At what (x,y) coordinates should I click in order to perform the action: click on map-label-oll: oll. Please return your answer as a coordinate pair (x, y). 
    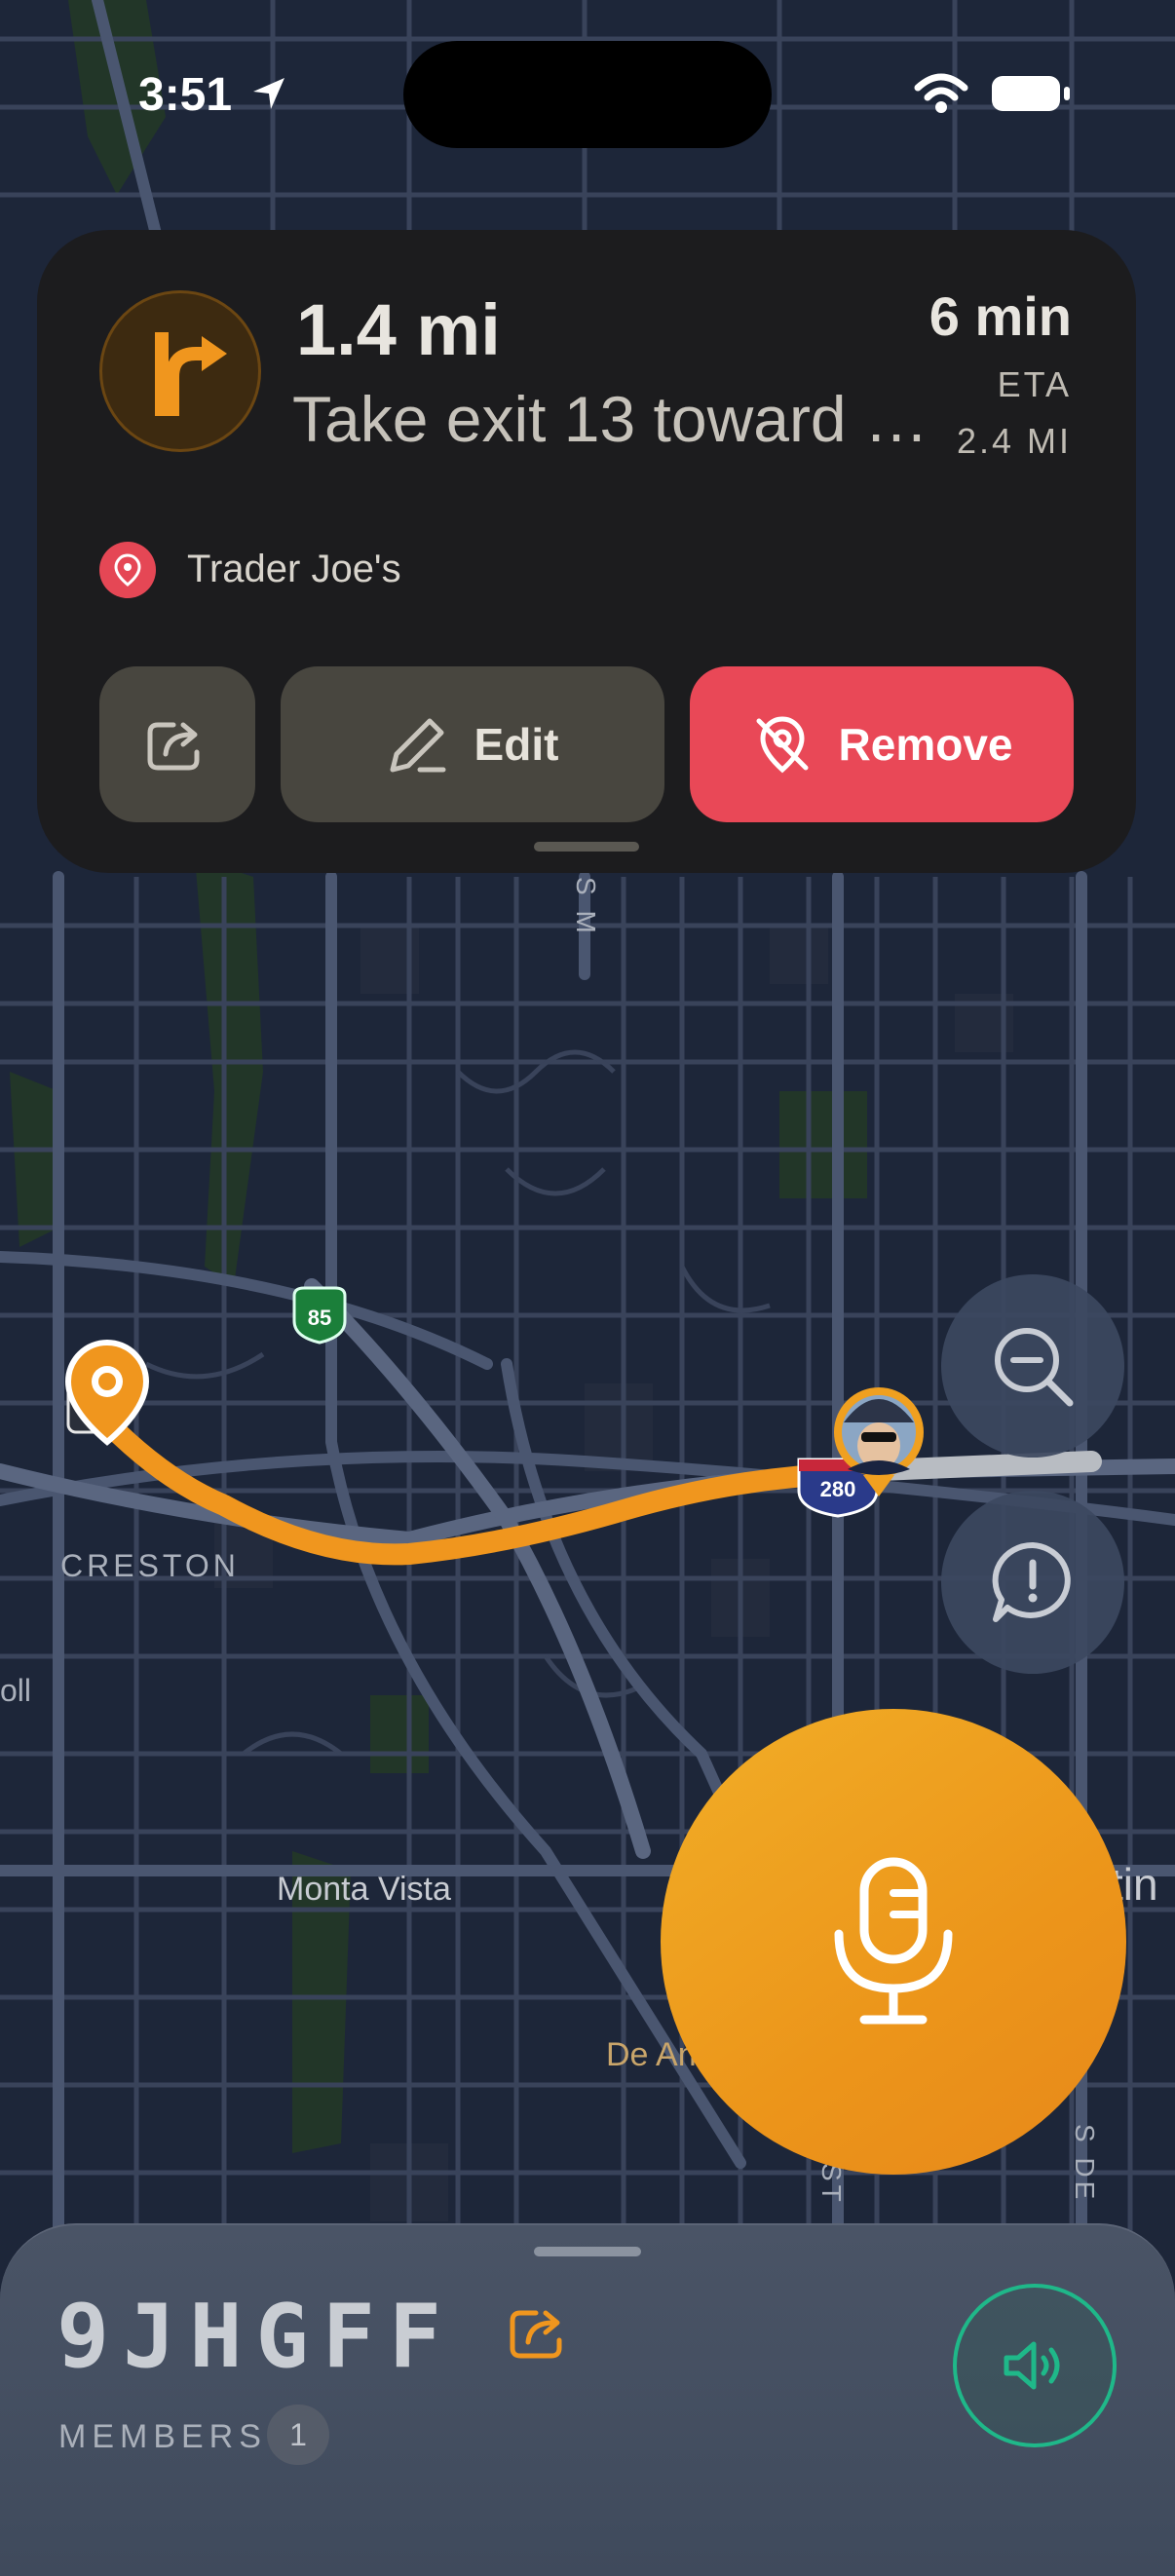
    Looking at the image, I should click on (15, 1690).